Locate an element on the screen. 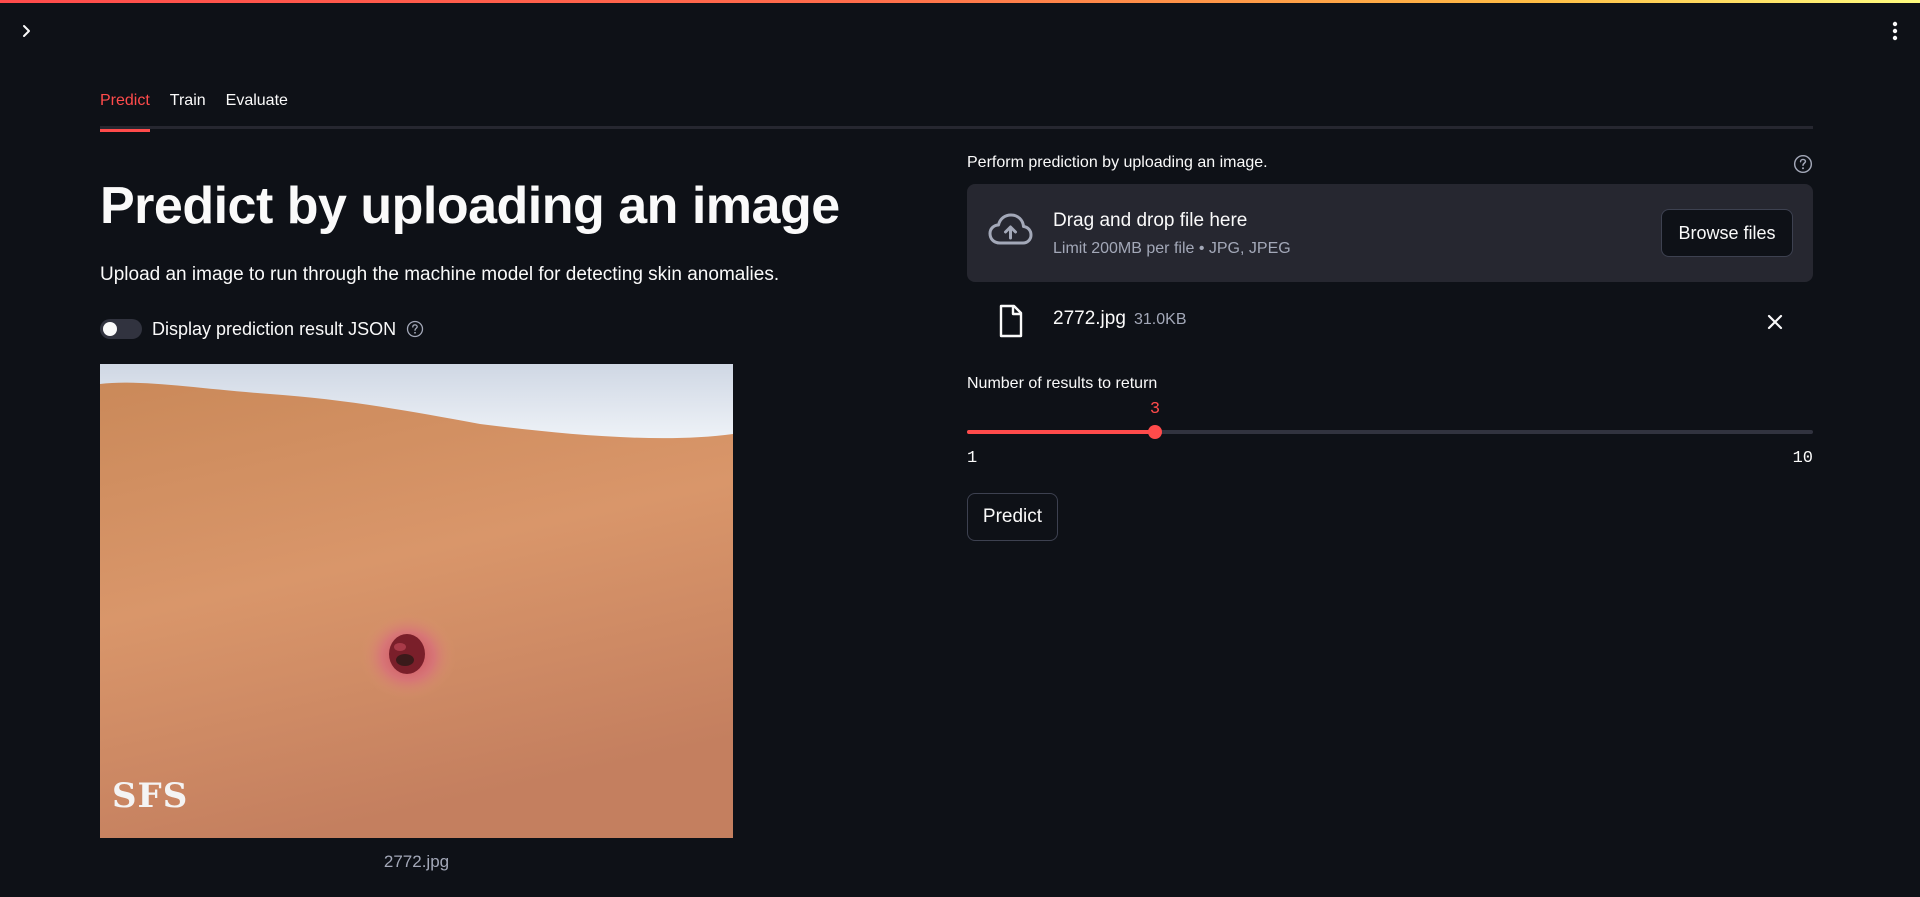 Image resolution: width=1920 pixels, height=897 pixels. top-decoration-stripe is located at coordinates (960, 1).